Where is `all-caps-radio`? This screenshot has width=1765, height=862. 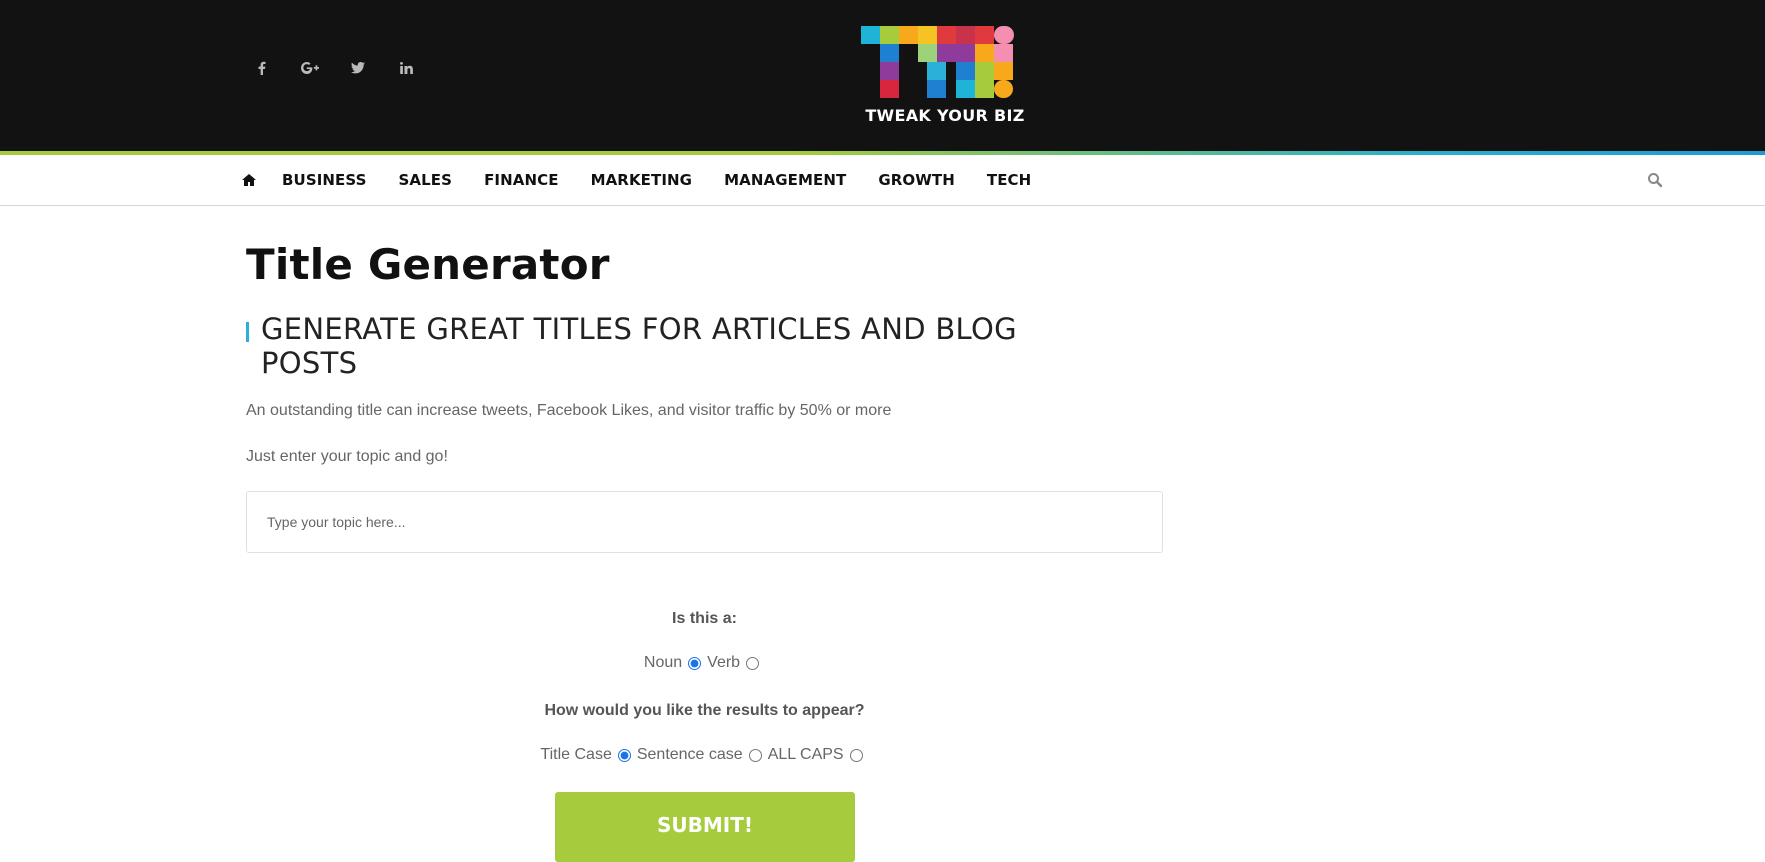
all-caps-radio is located at coordinates (856, 755).